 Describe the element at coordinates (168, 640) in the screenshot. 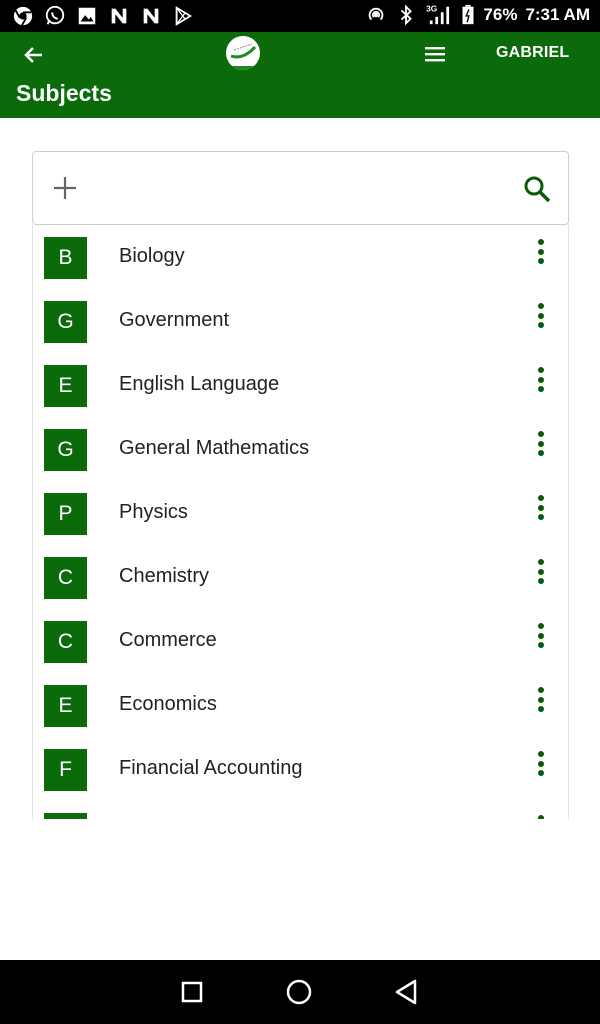

I see `subject-name: Commerce` at that location.